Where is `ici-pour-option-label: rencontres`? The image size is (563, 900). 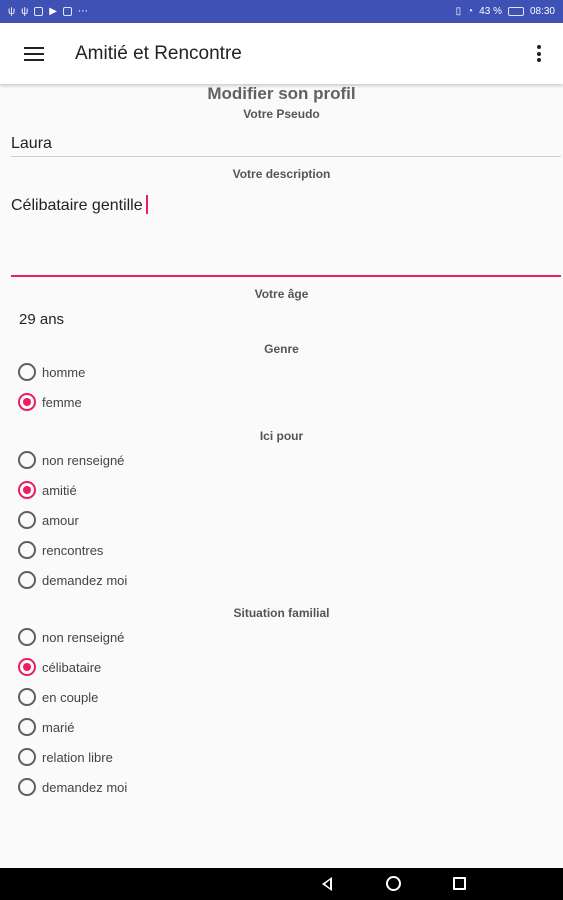 ici-pour-option-label: rencontres is located at coordinates (73, 550).